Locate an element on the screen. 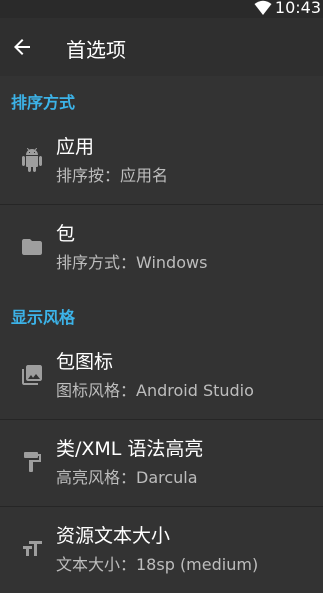 This screenshot has width=323, height=593. page-title: 首选项 is located at coordinates (96, 50).